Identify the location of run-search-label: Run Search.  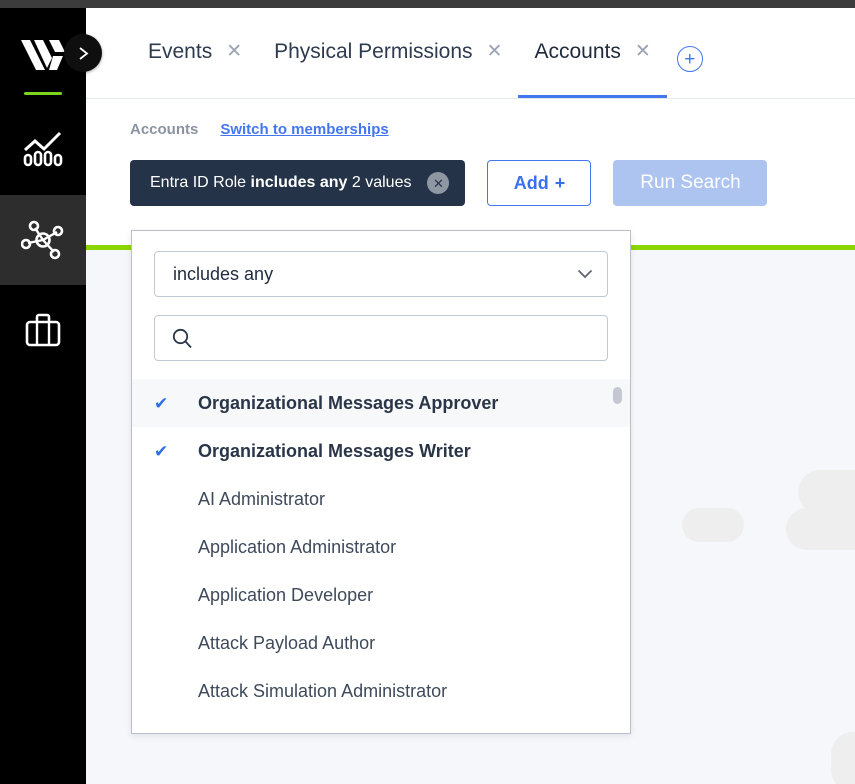
(690, 182).